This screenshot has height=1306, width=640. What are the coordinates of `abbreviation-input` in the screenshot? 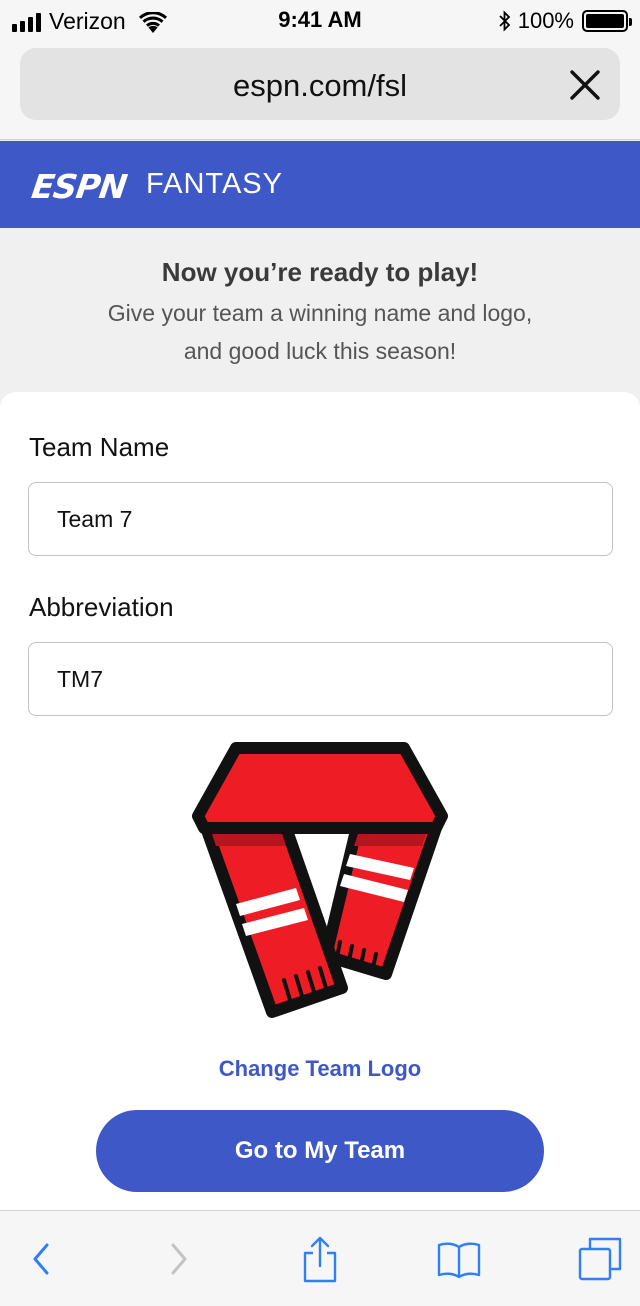 It's located at (320, 679).